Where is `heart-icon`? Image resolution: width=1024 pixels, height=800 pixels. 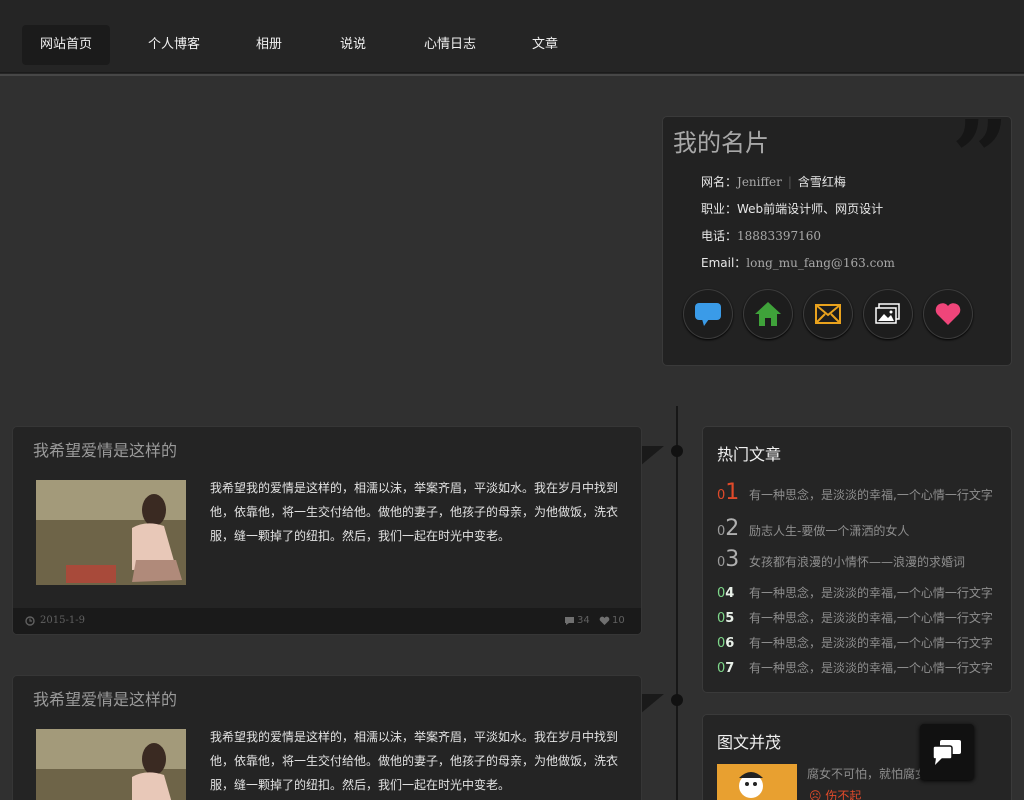 heart-icon is located at coordinates (948, 314).